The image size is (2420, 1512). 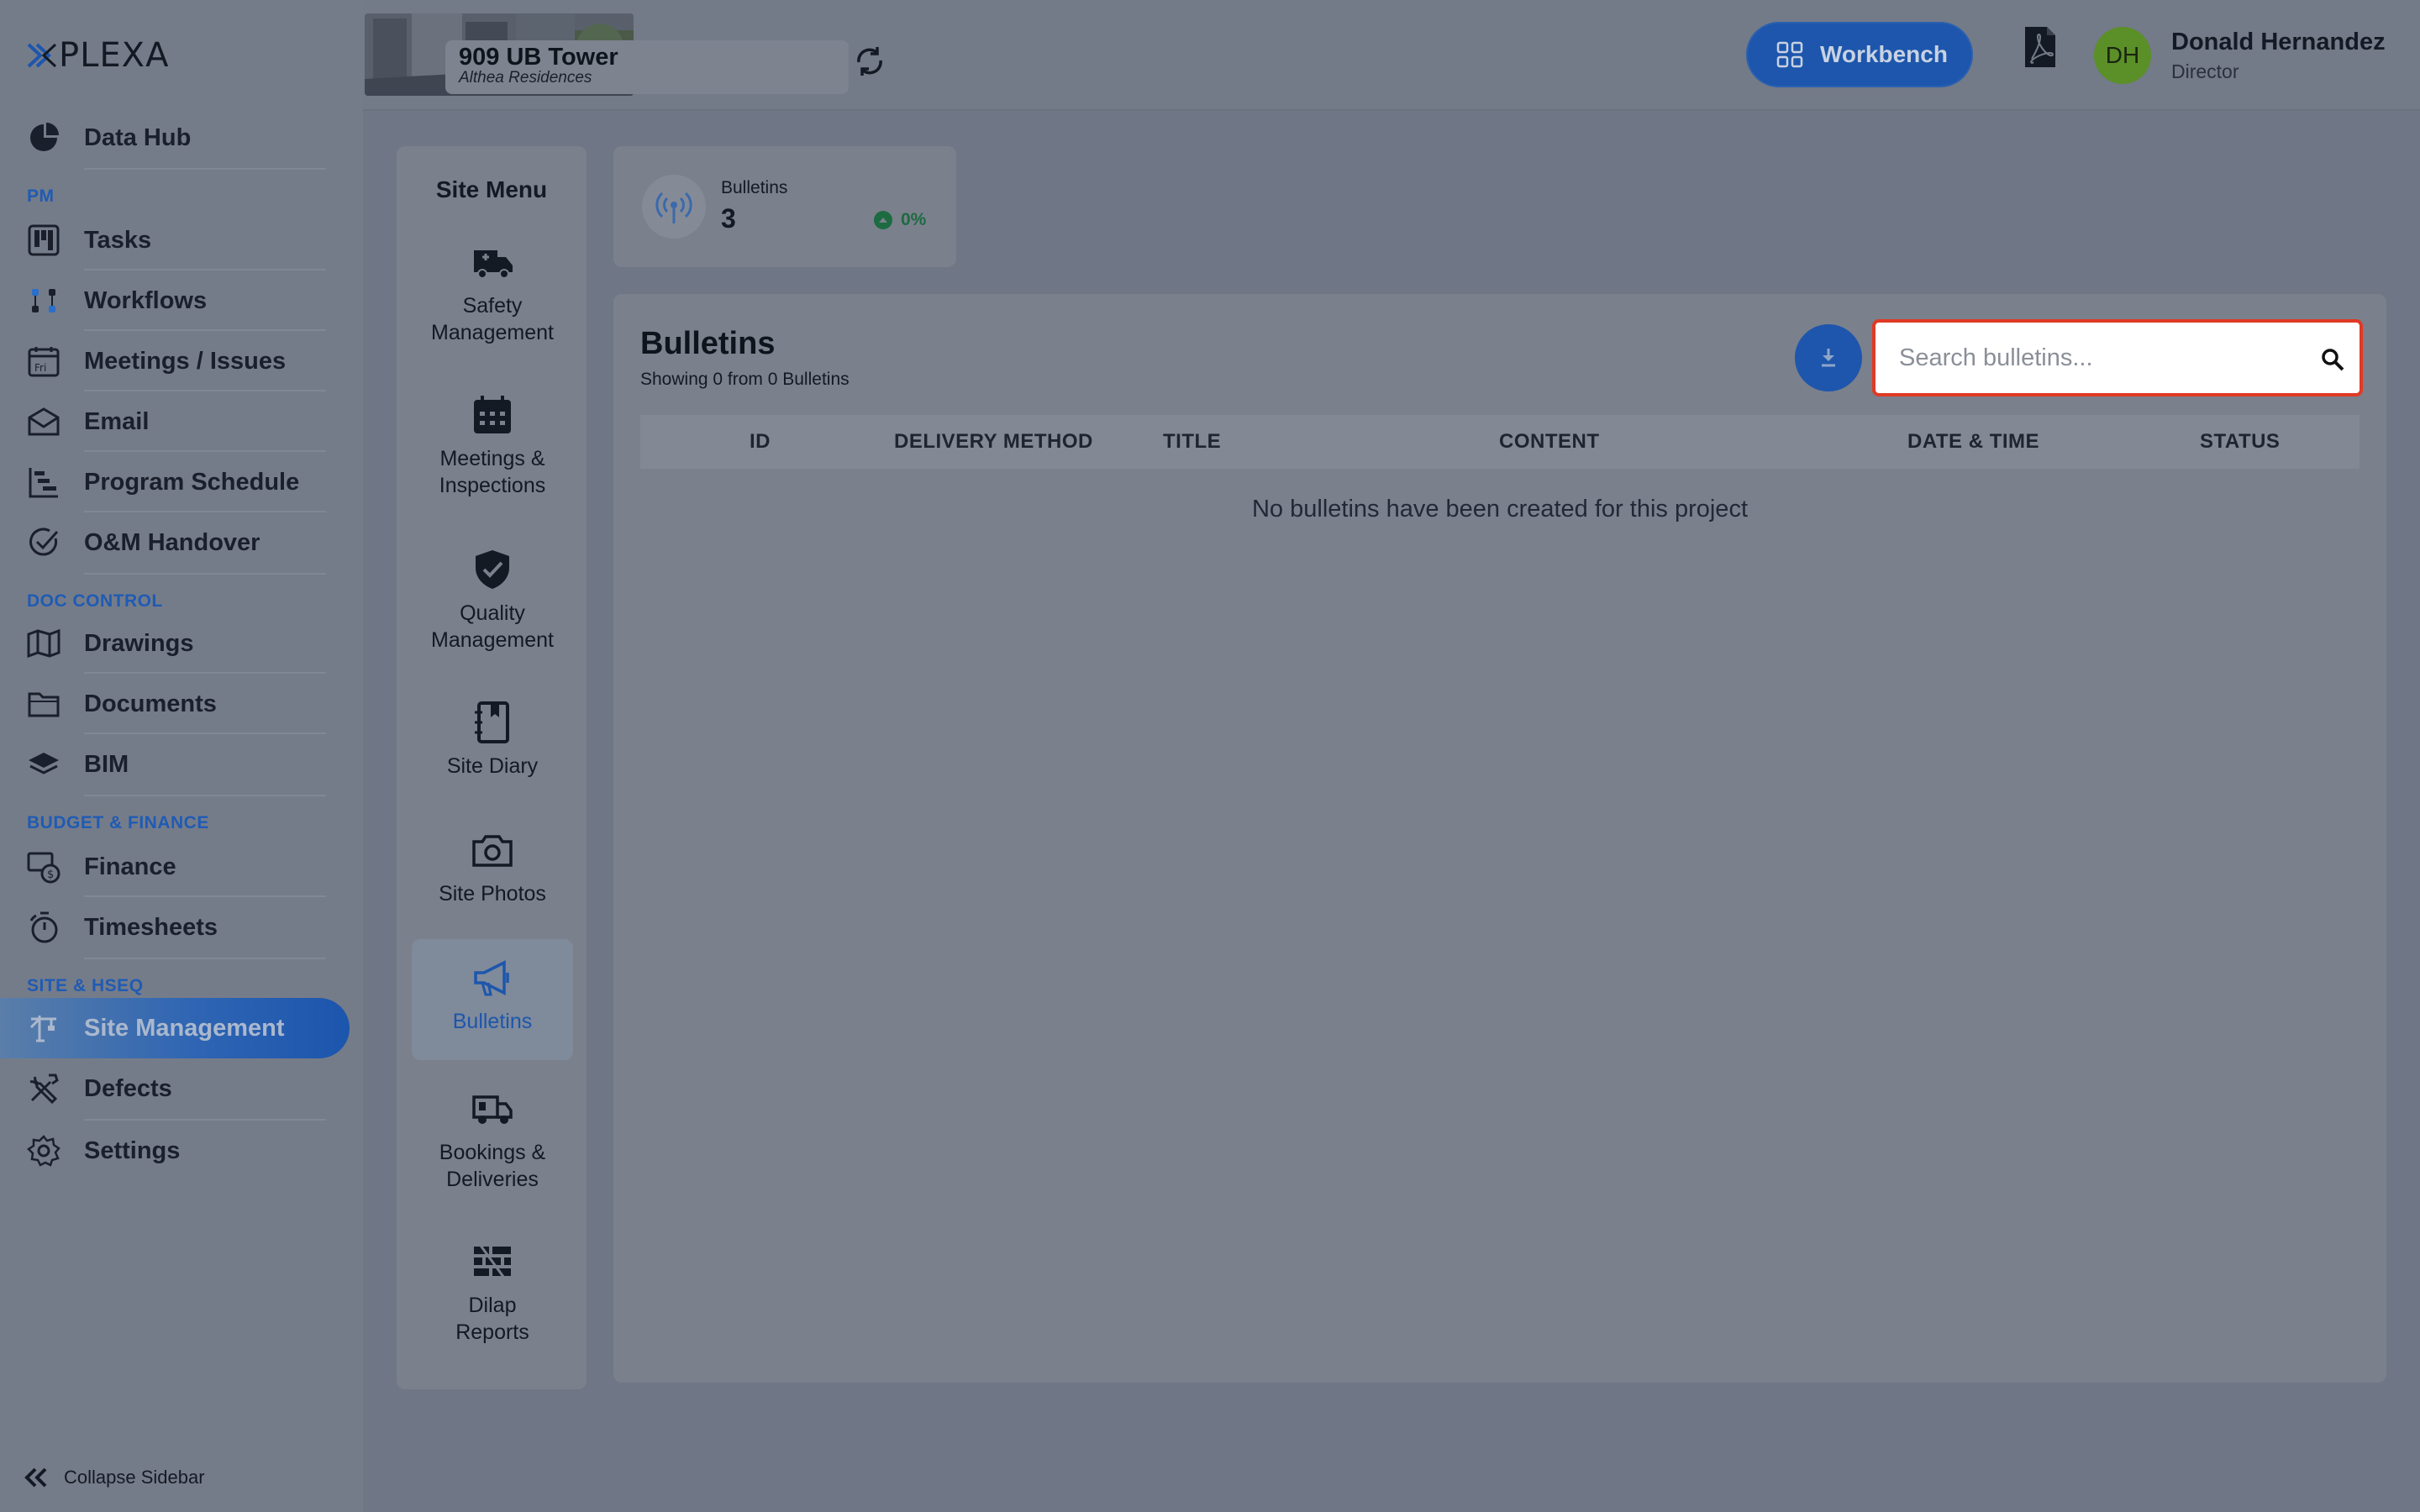 What do you see at coordinates (493, 1293) in the screenshot?
I see `site-menu-dilap-reports: Dilap Reports` at bounding box center [493, 1293].